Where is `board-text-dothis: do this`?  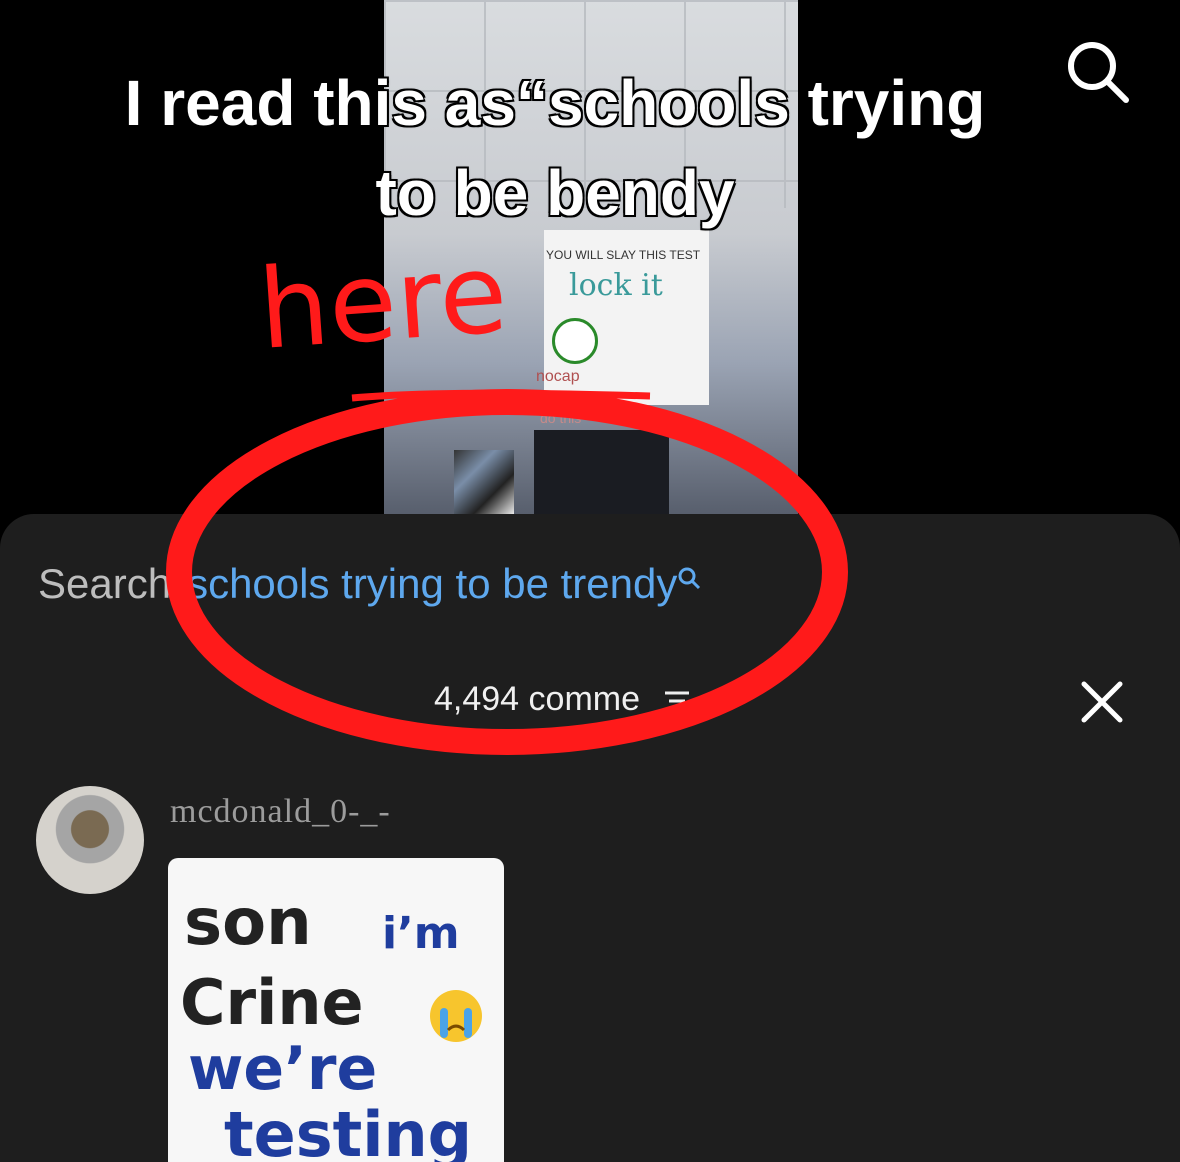 board-text-dothis: do this is located at coordinates (561, 418).